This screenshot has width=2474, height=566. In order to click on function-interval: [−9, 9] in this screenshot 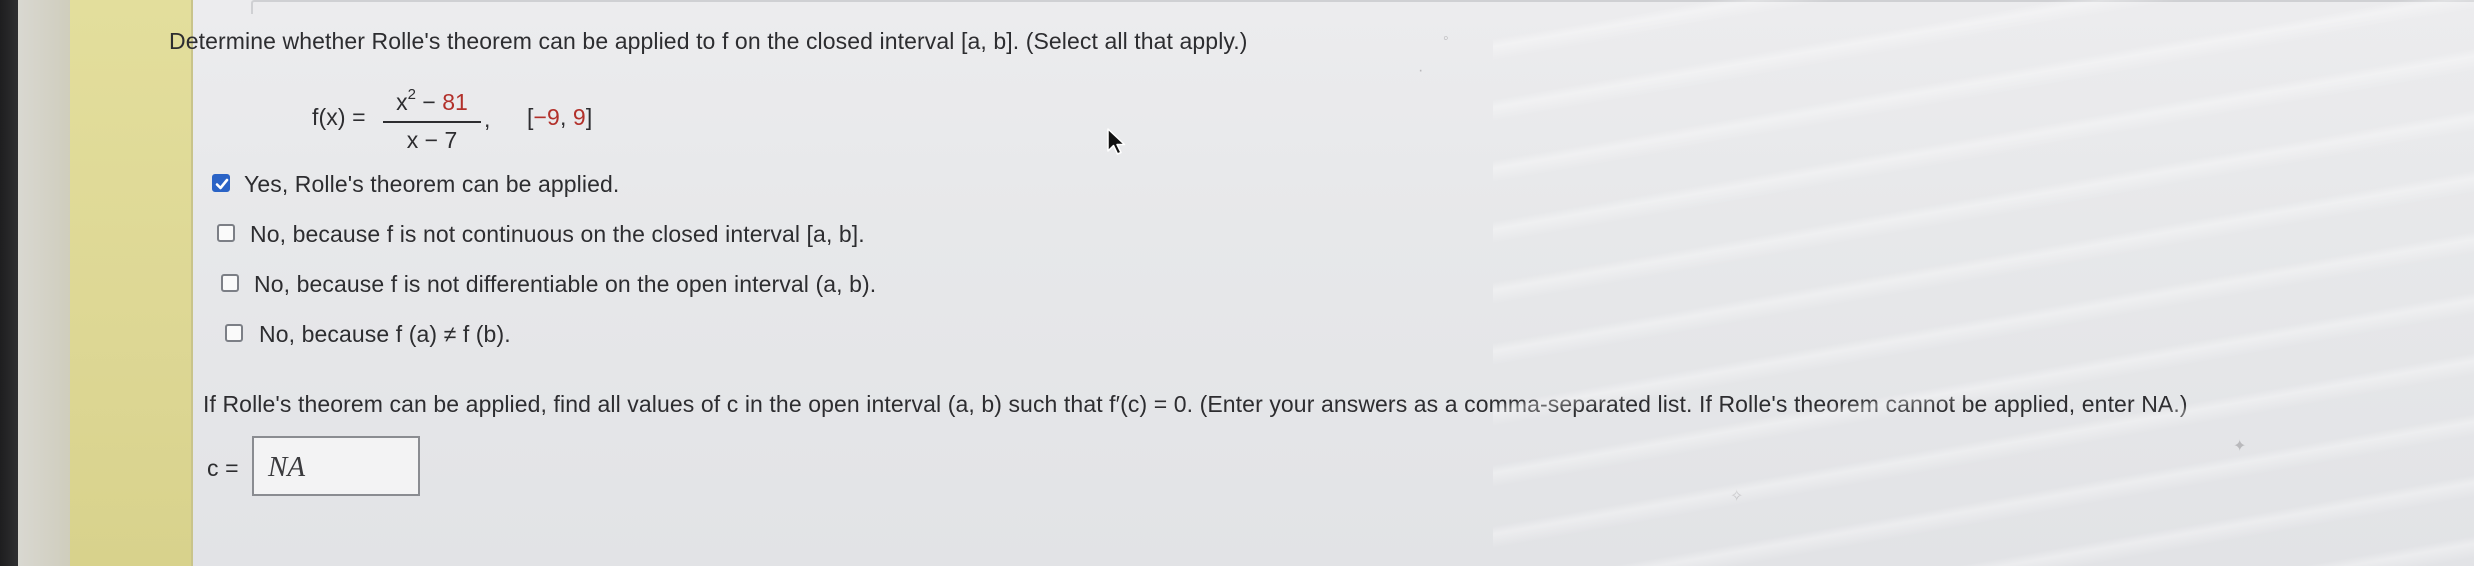, I will do `click(559, 117)`.